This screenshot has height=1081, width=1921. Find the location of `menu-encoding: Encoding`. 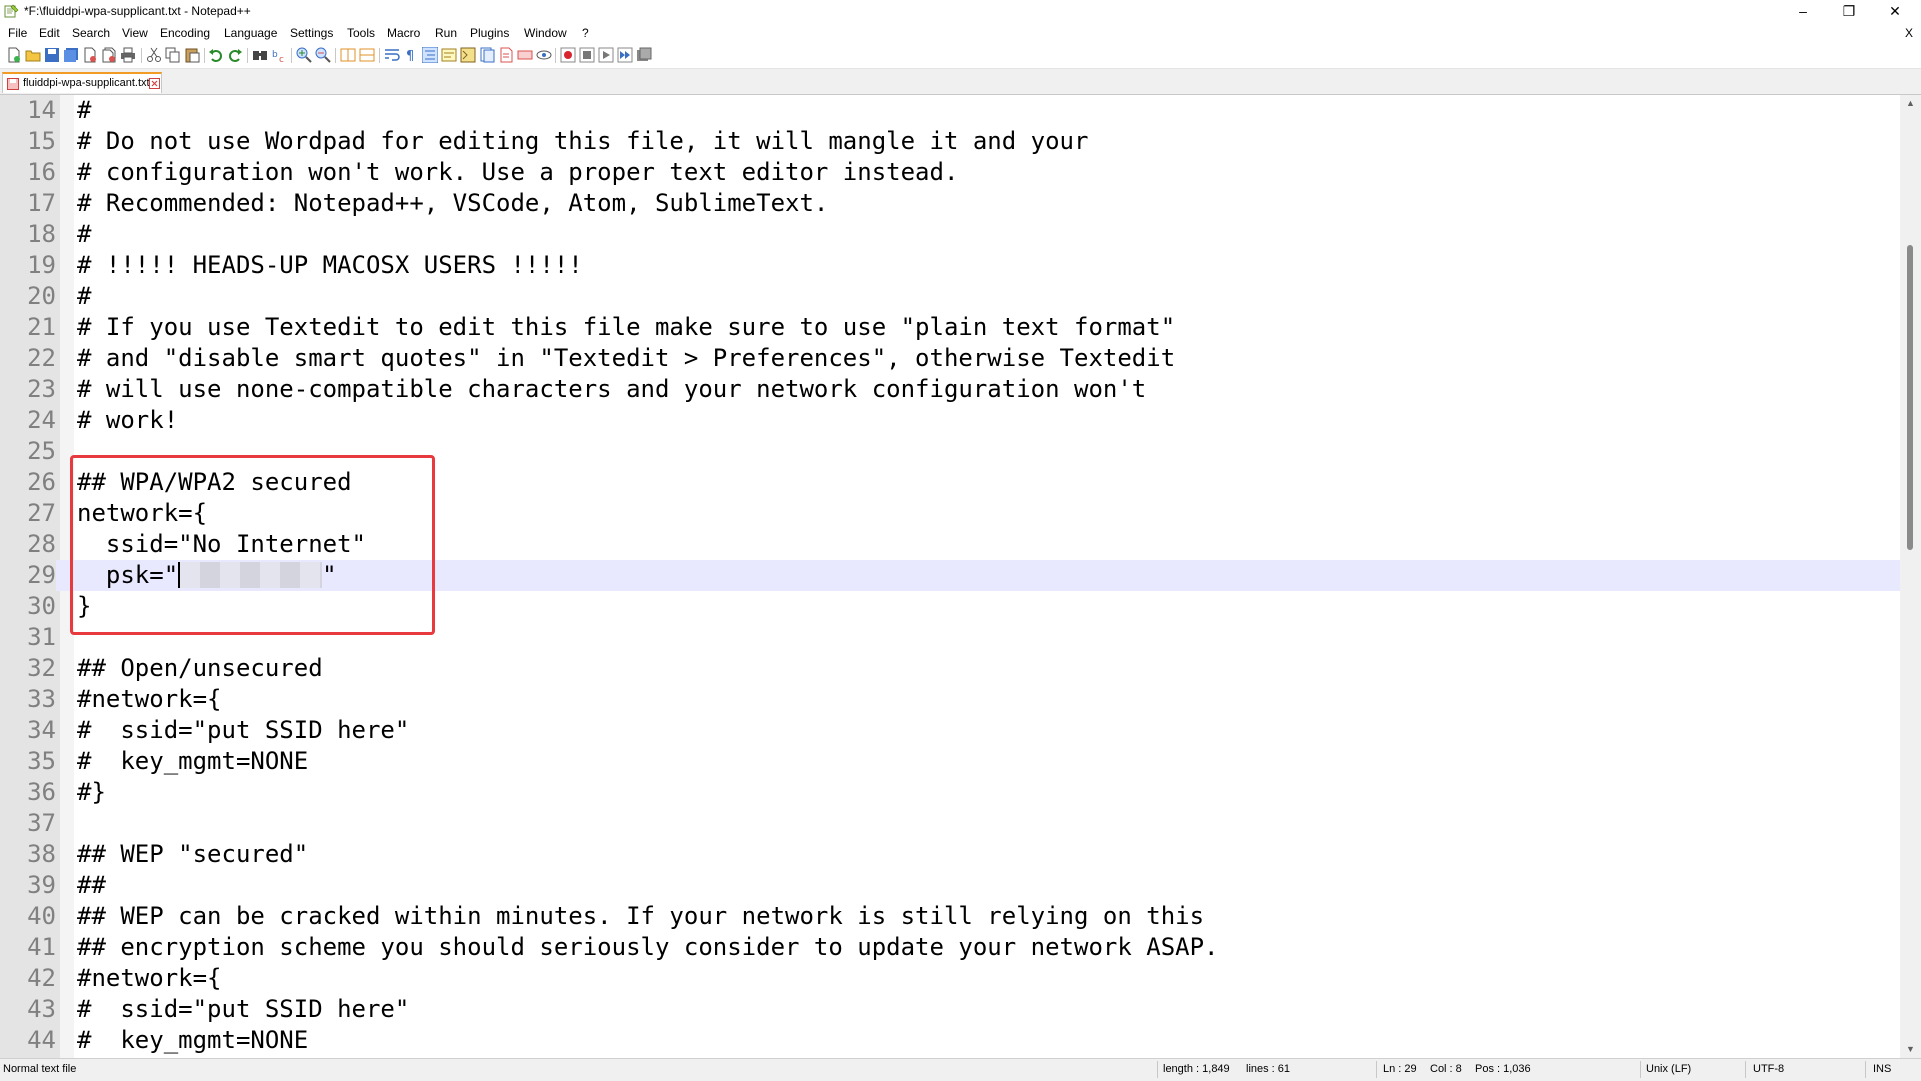

menu-encoding: Encoding is located at coordinates (185, 33).